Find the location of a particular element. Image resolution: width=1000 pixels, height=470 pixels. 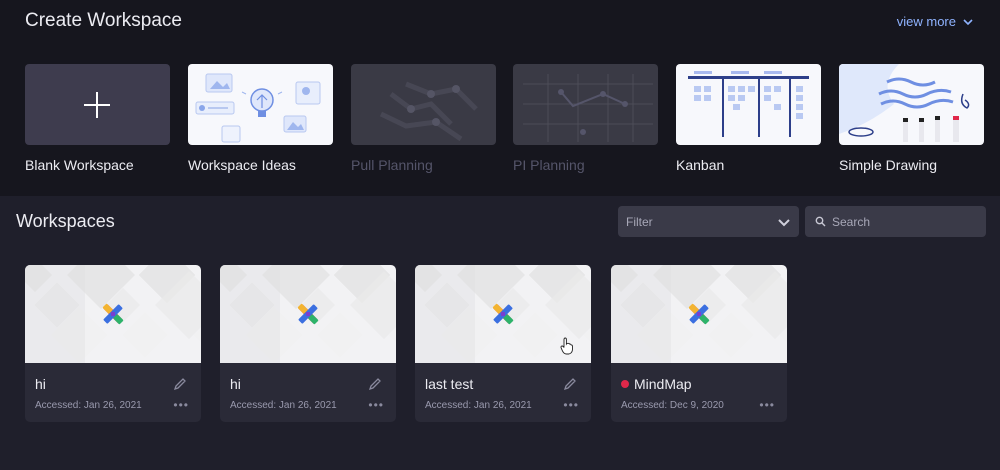

workspace-name: last test is located at coordinates (449, 384).